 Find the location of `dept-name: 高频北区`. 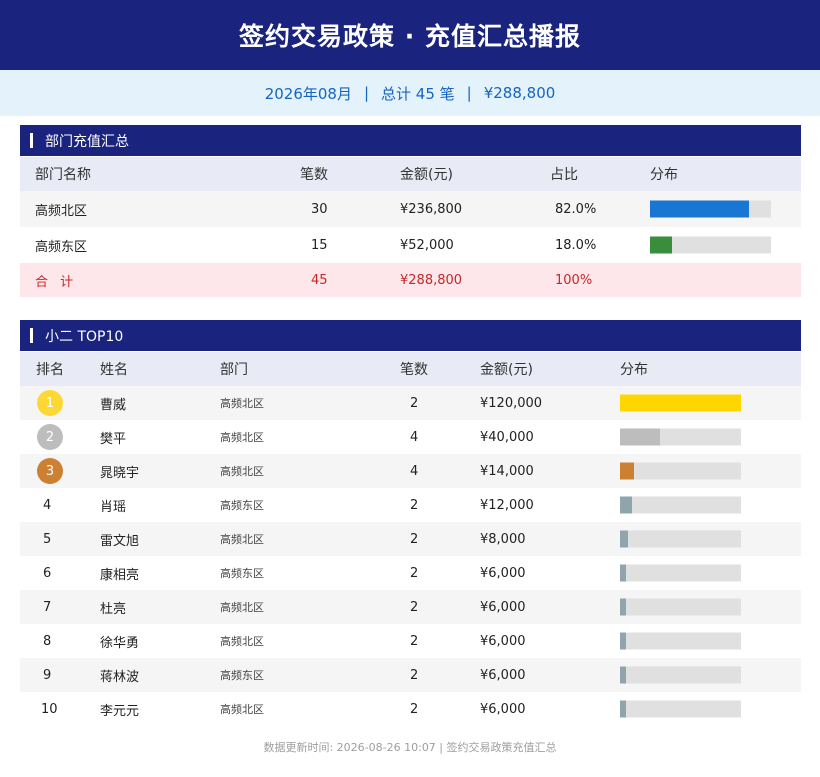

dept-name: 高频北区 is located at coordinates (61, 211).